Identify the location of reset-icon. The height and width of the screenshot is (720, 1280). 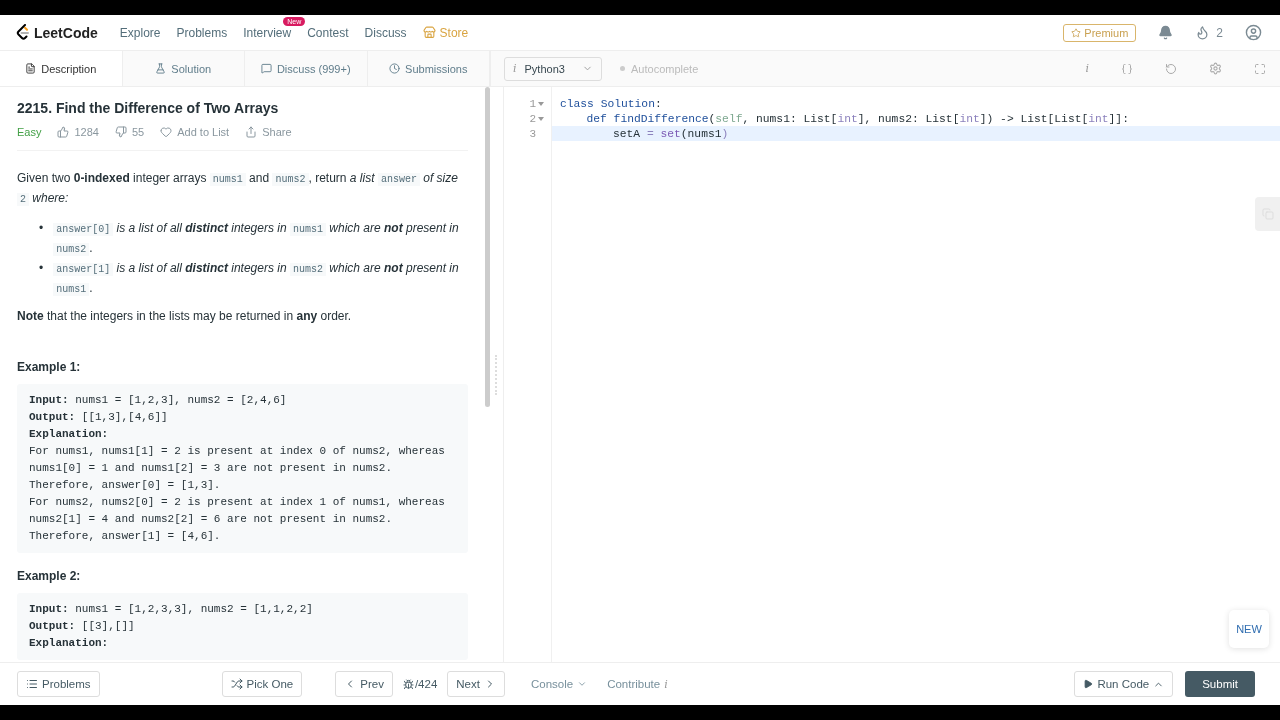
(1171, 68).